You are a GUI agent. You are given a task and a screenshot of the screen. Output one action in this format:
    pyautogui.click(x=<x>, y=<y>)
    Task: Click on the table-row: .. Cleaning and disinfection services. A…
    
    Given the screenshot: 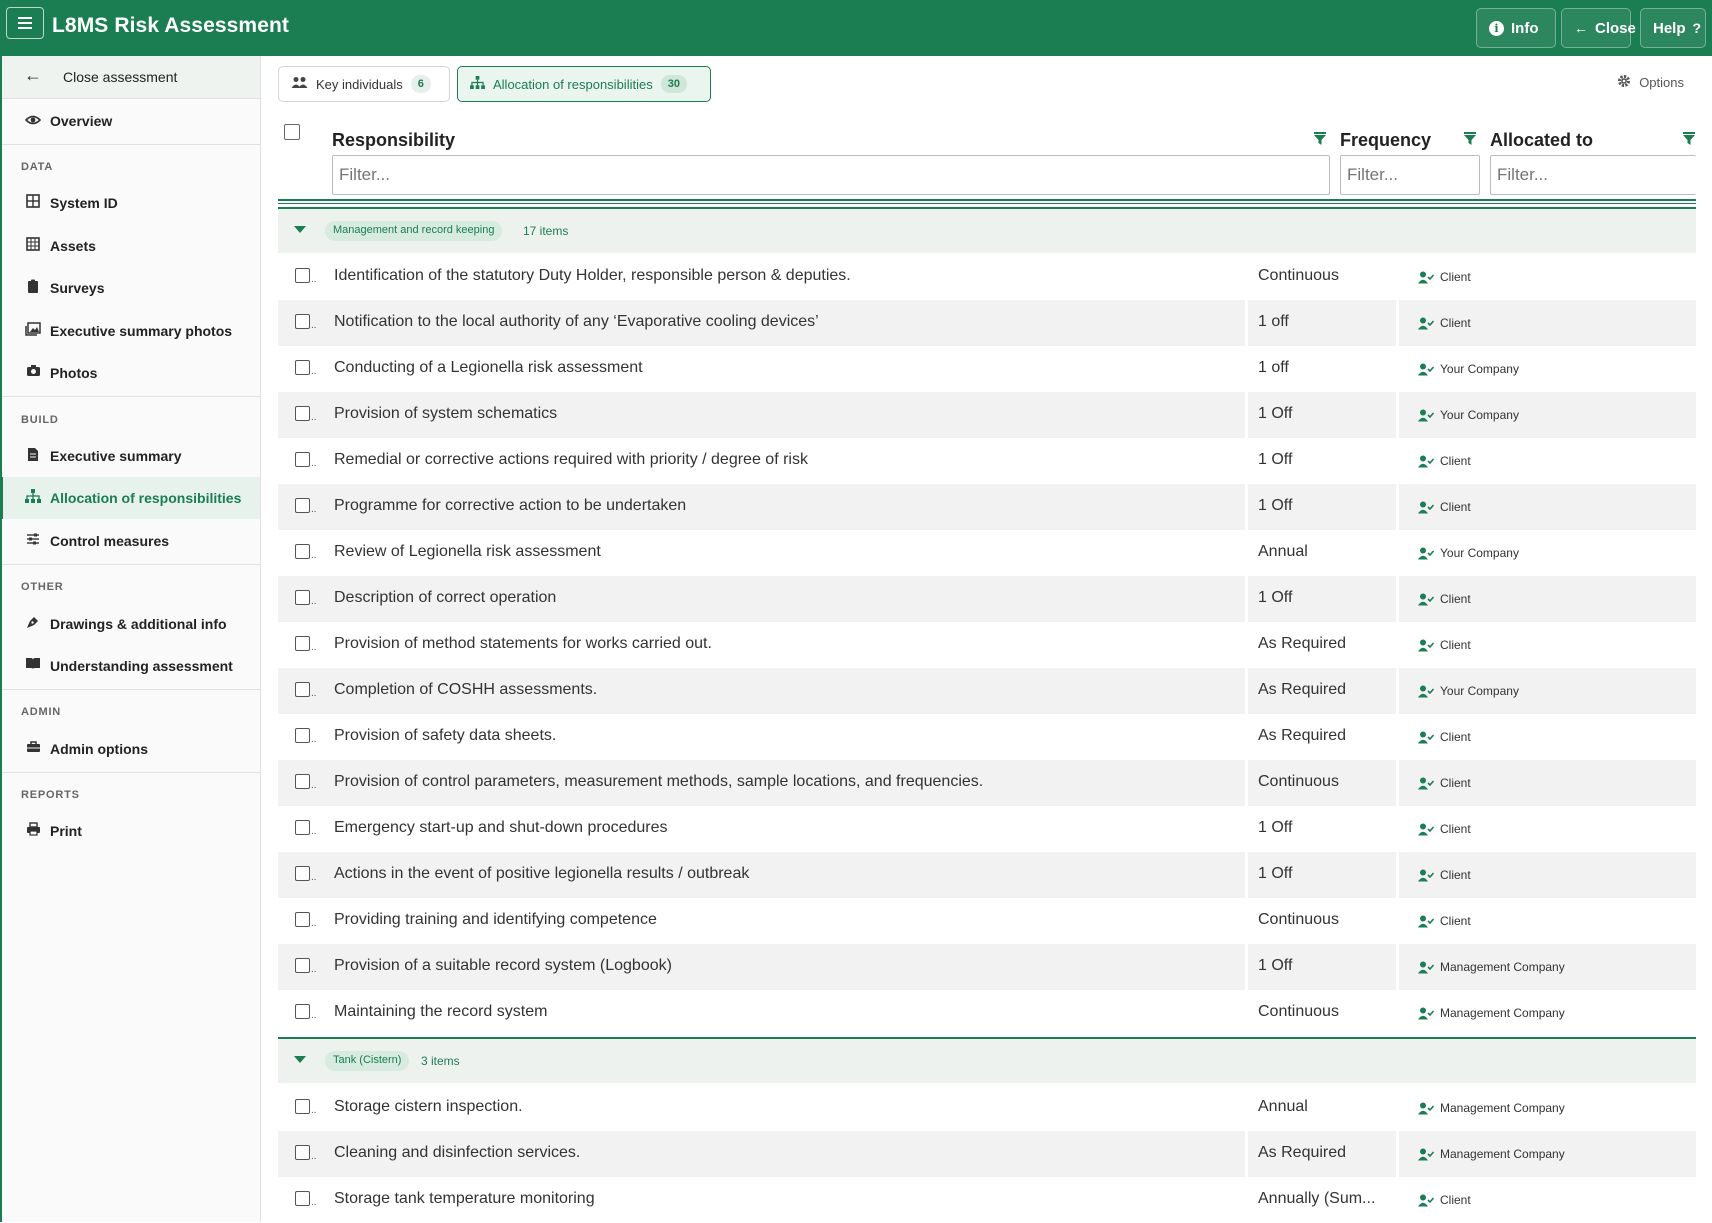 What is the action you would take?
    pyautogui.click(x=987, y=1154)
    